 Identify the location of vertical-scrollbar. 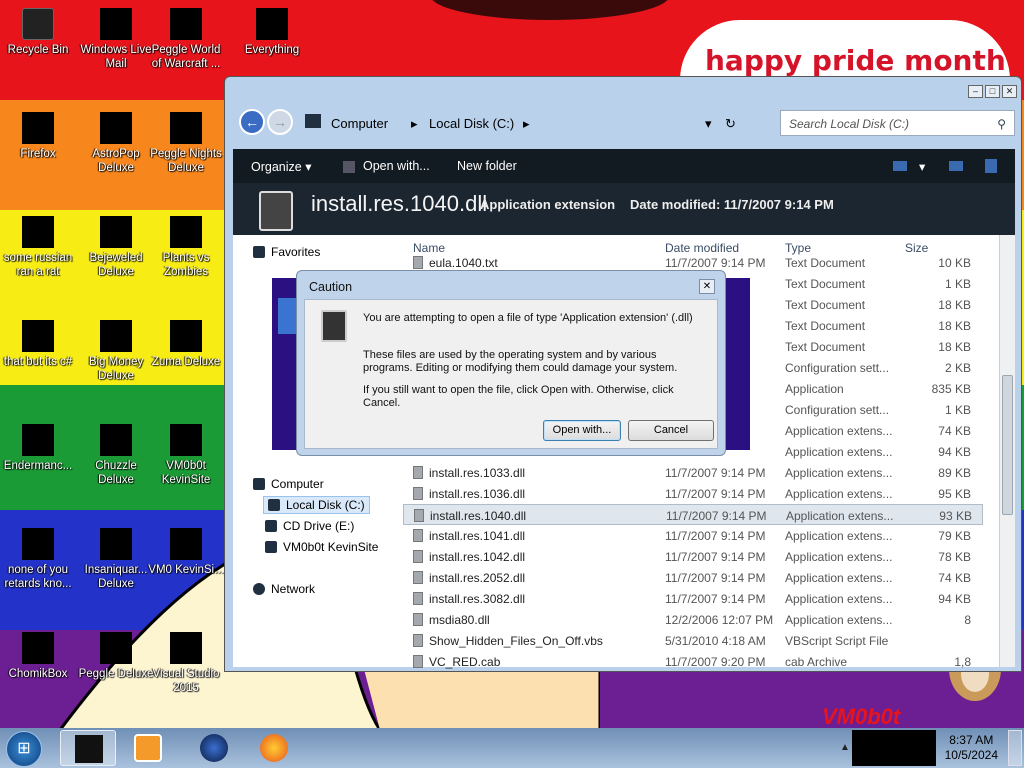
(1007, 451).